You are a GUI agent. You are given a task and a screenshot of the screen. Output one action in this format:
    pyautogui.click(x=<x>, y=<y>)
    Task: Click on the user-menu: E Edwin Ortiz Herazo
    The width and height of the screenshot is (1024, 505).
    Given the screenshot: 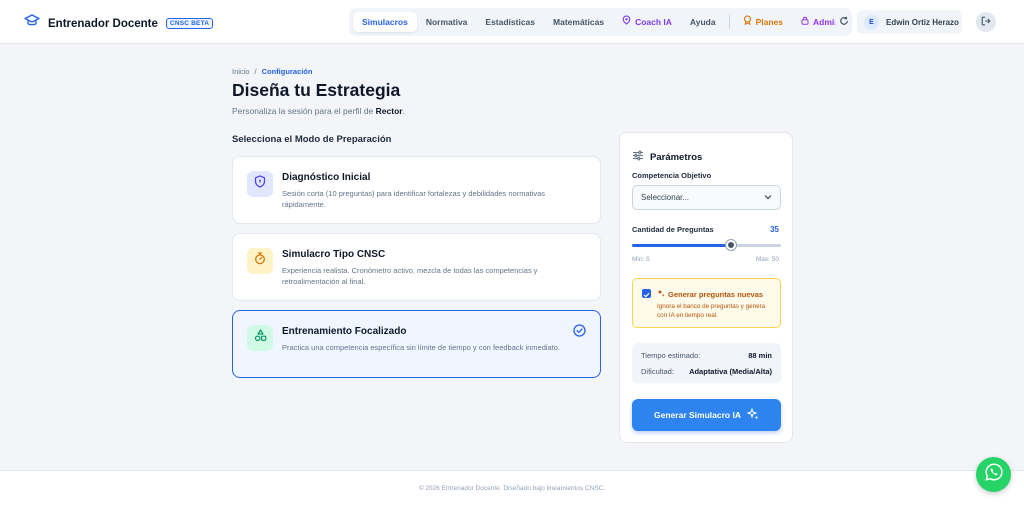 What is the action you would take?
    pyautogui.click(x=909, y=22)
    